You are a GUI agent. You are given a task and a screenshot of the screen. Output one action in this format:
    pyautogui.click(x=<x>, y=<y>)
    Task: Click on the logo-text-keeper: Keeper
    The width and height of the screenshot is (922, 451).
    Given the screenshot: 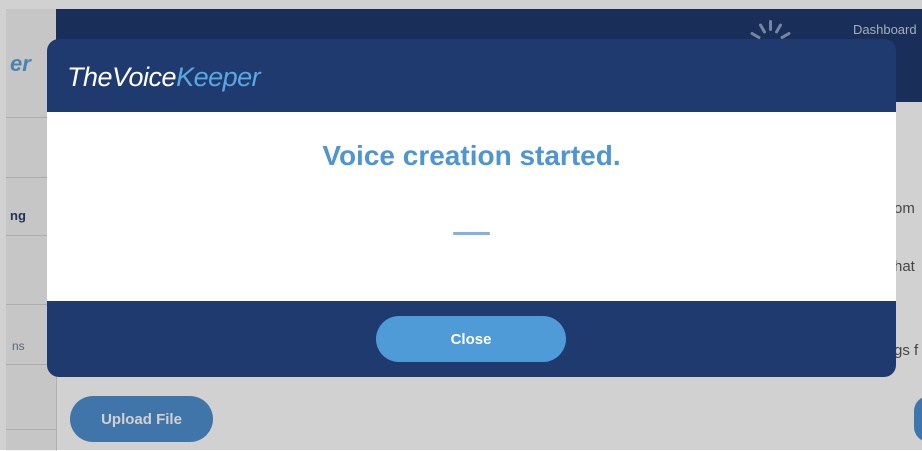 What is the action you would take?
    pyautogui.click(x=218, y=77)
    